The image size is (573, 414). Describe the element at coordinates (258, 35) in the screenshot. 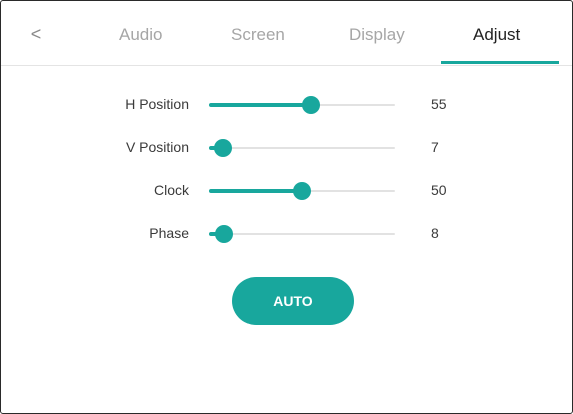

I see `tab-screen: Screen` at that location.